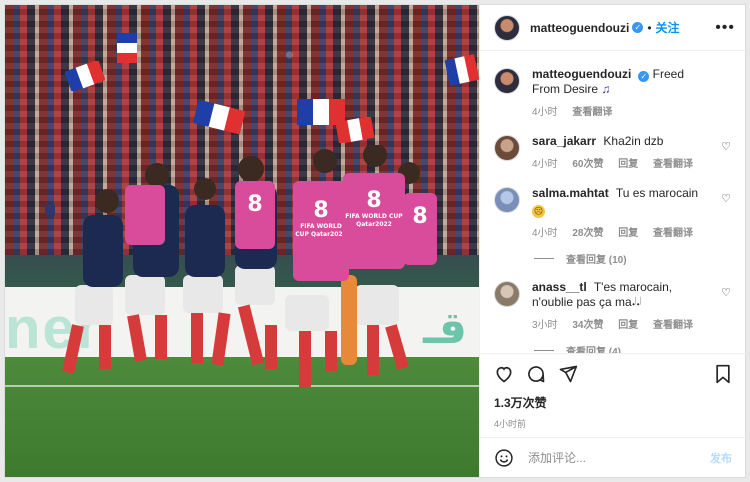 This screenshot has height=482, width=750. I want to click on comment-input, so click(619, 457).